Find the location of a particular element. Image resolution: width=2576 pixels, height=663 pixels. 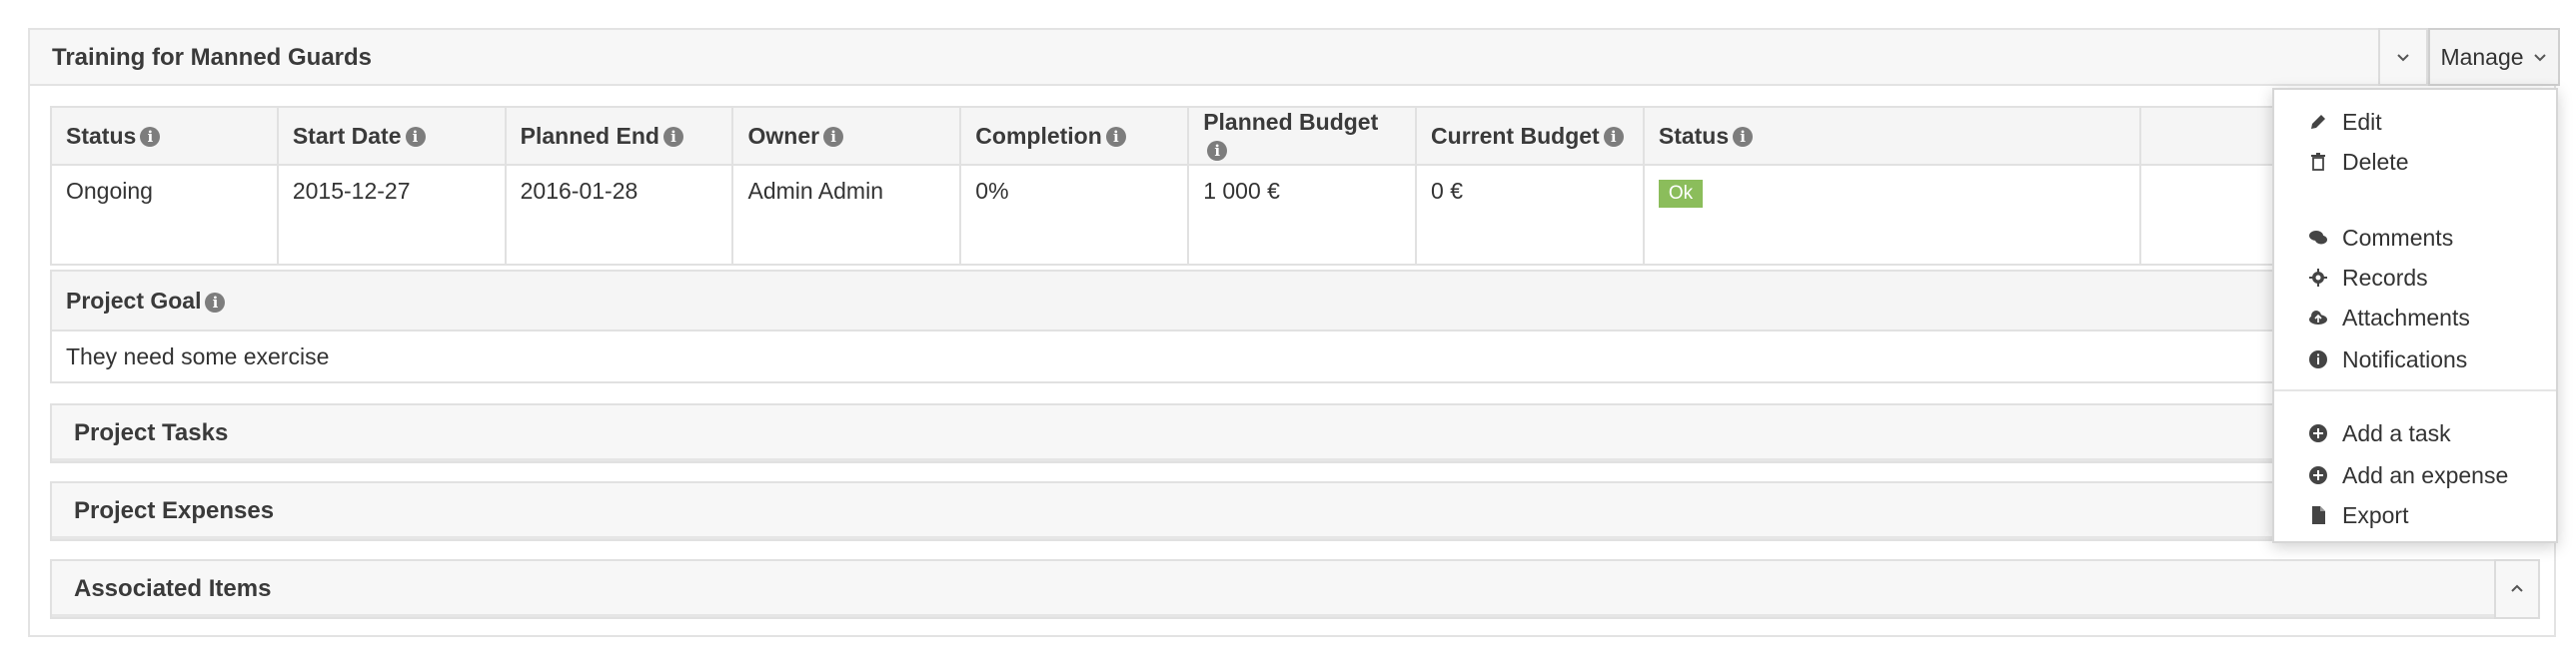

section-title: Associated Items is located at coordinates (173, 588).